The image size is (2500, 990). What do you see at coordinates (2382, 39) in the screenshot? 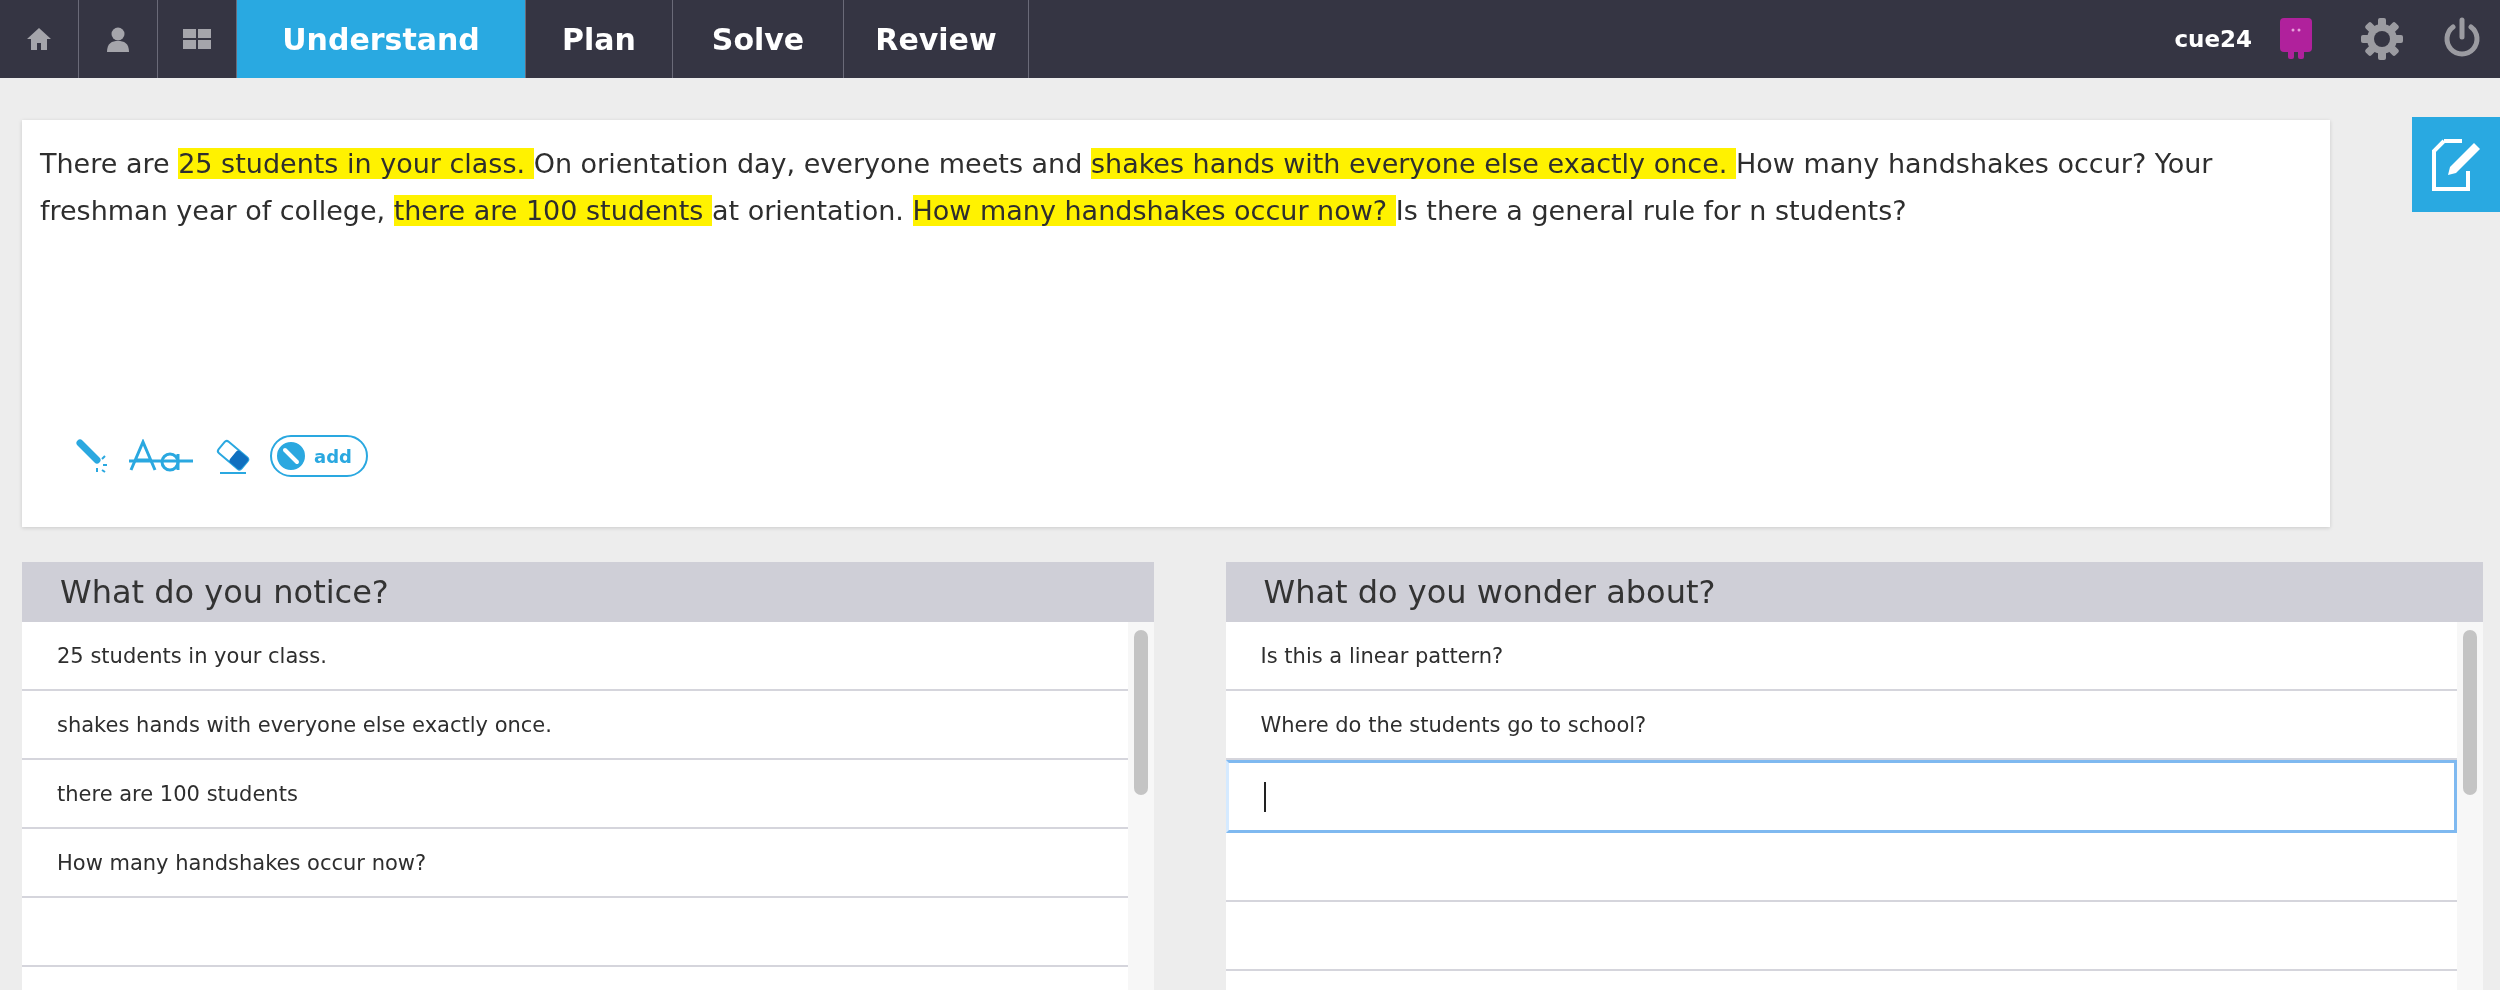
I see `settings-icon` at bounding box center [2382, 39].